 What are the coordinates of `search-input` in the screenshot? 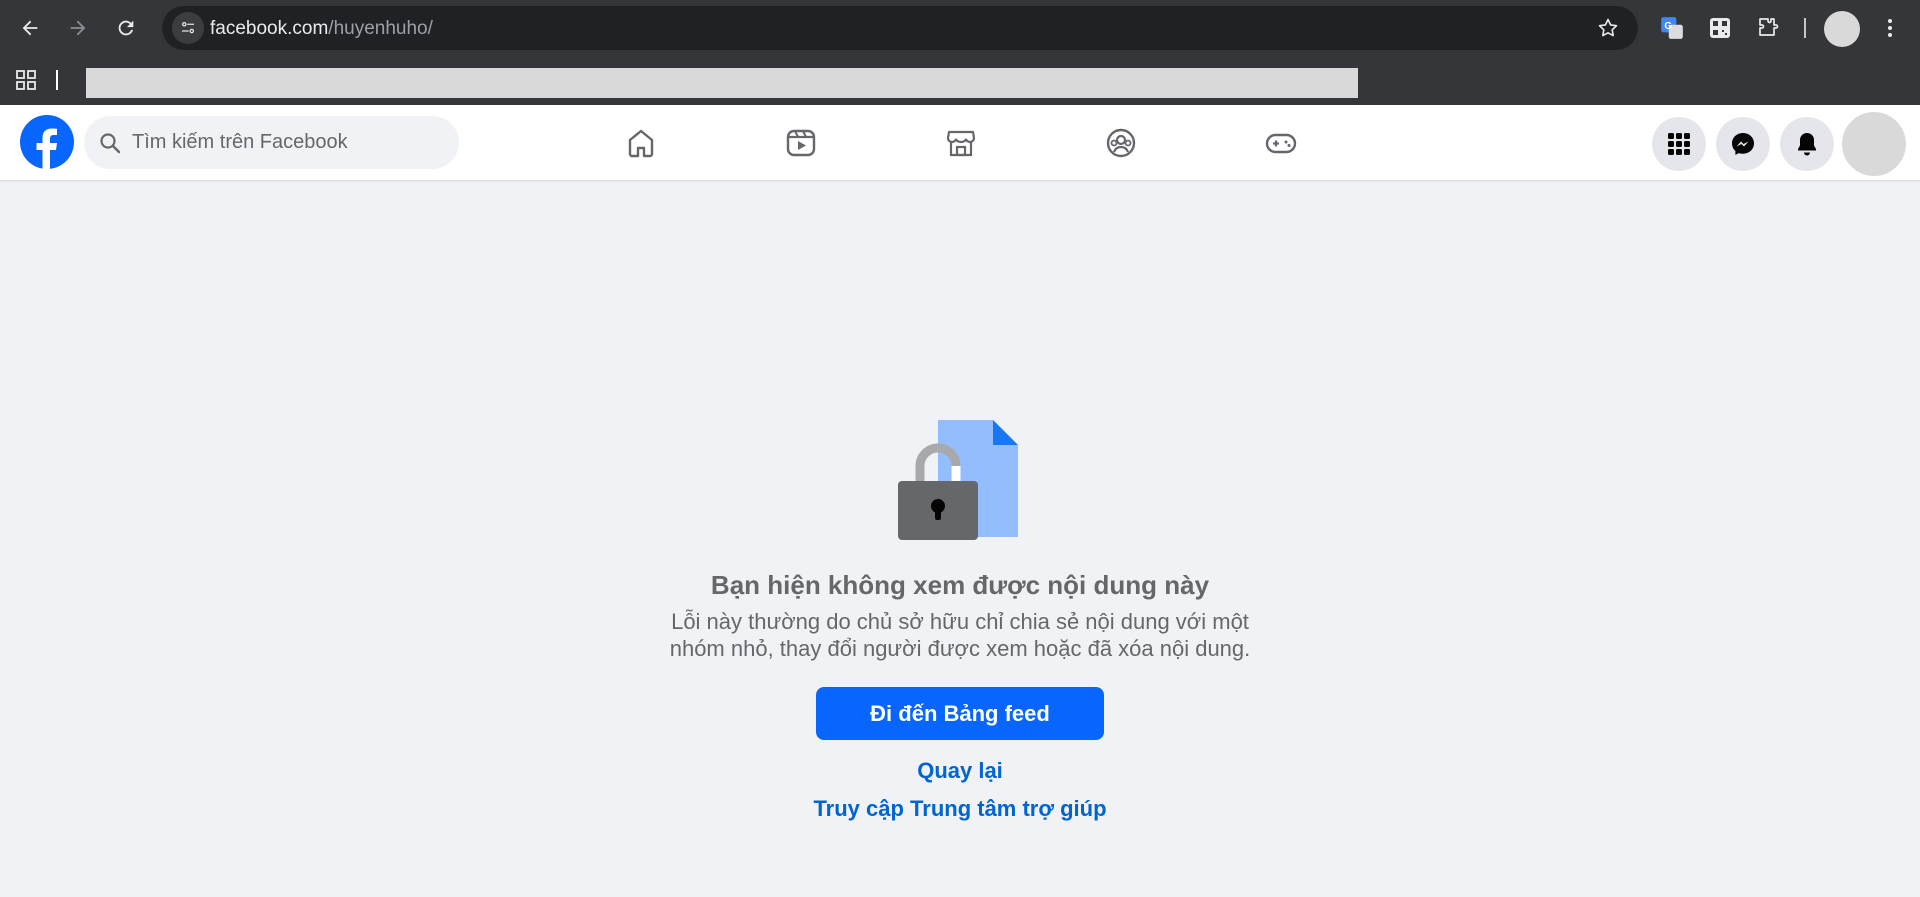 It's located at (287, 142).